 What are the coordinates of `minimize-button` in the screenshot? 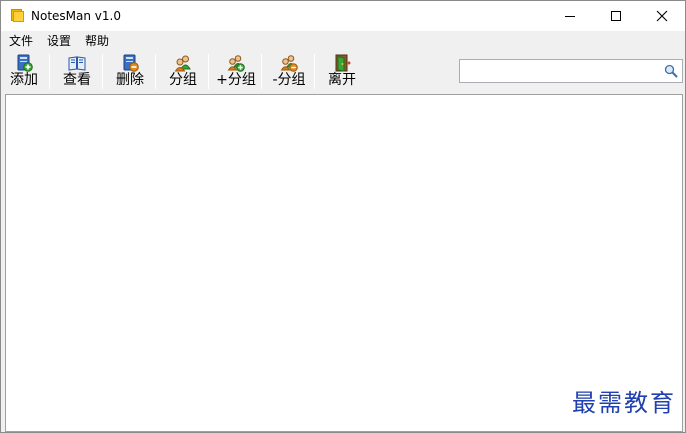 It's located at (570, 16).